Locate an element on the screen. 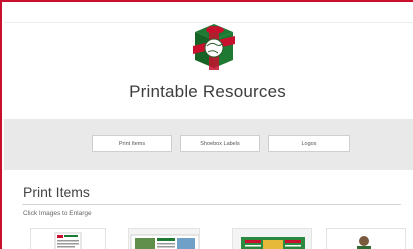  print-item-photo-thumbnail is located at coordinates (366, 238).